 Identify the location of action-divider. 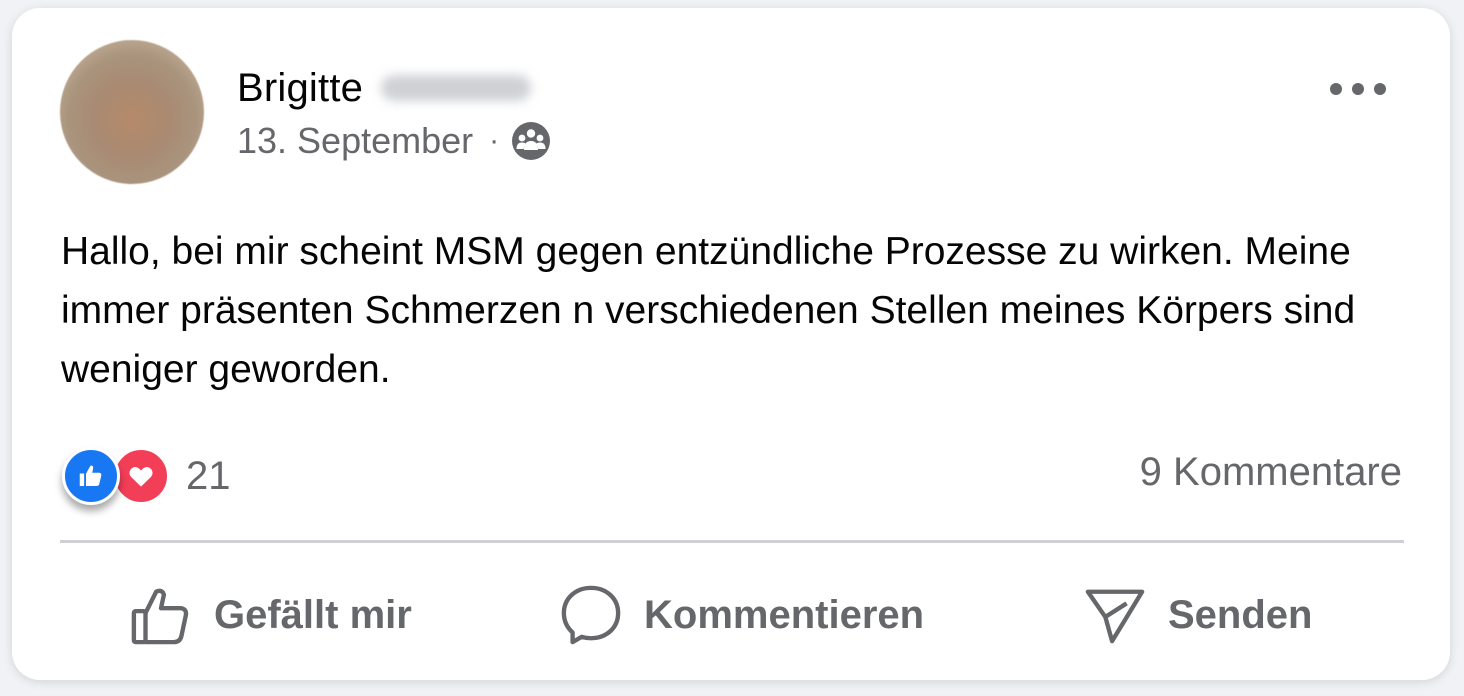
(732, 541).